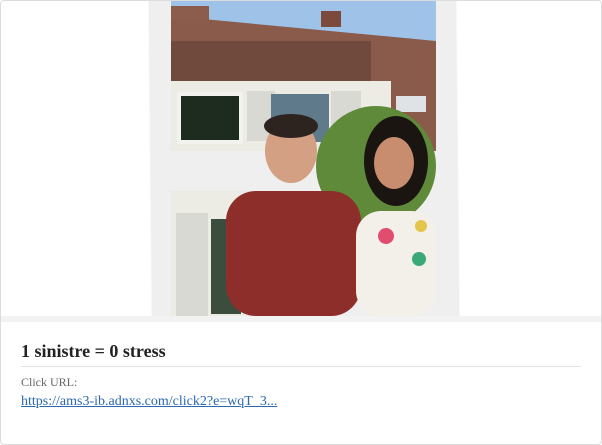 This screenshot has width=602, height=445. Describe the element at coordinates (301, 319) in the screenshot. I see `media-divider` at that location.